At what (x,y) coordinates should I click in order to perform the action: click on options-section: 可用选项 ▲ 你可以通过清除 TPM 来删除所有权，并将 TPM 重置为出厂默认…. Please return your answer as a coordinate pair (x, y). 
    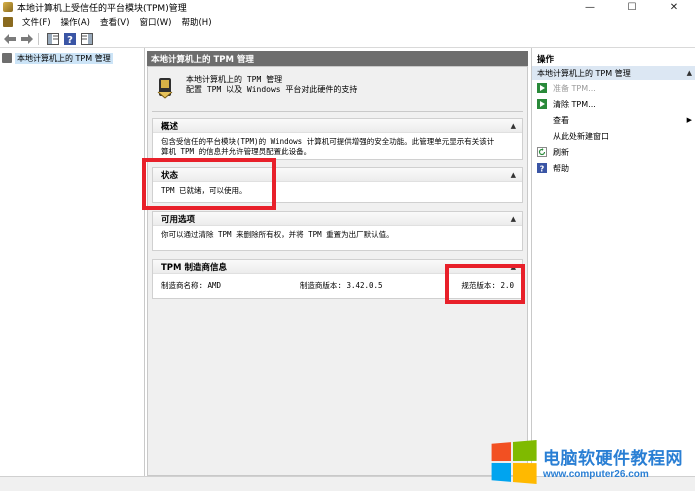
    Looking at the image, I should click on (337, 231).